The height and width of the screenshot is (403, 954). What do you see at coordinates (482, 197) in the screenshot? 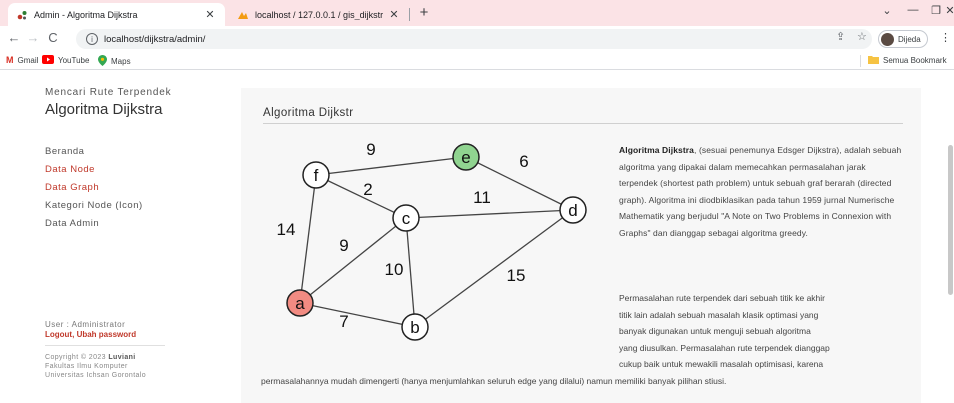
I see `graph-edge-weight: 11` at bounding box center [482, 197].